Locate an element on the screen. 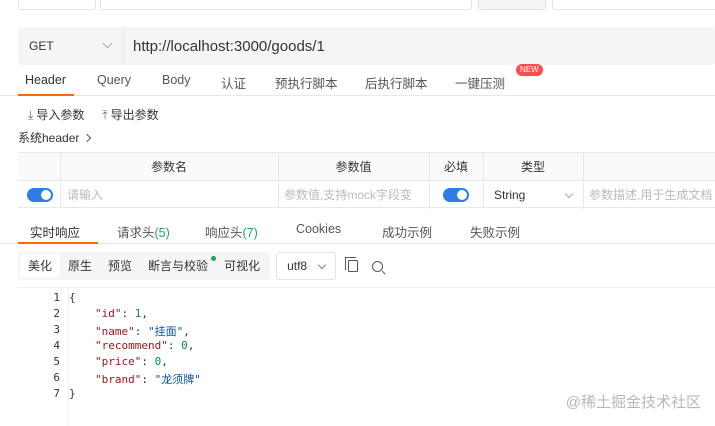 The width and height of the screenshot is (715, 426). json-key: "recommend" is located at coordinates (131, 345).